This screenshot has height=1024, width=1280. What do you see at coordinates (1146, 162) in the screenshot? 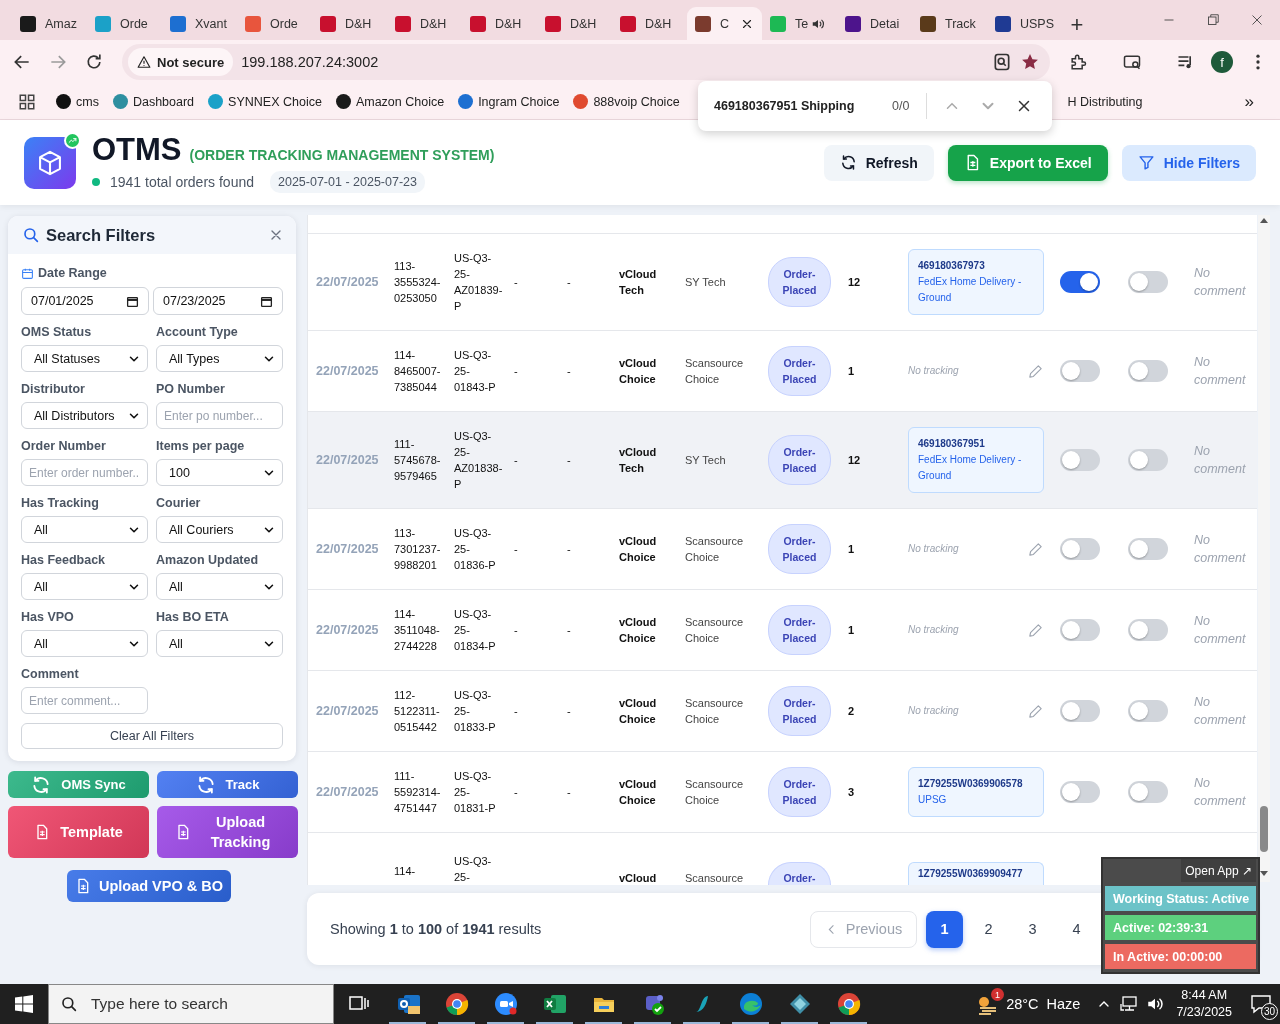
I see `filter-icon` at bounding box center [1146, 162].